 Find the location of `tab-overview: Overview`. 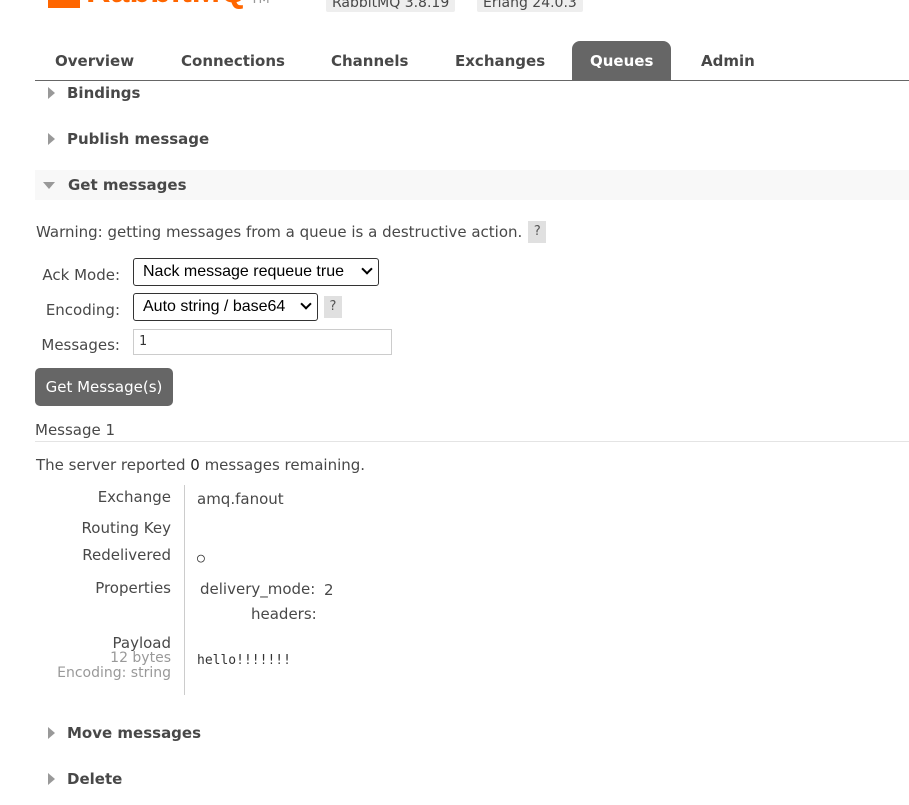

tab-overview: Overview is located at coordinates (94, 60).